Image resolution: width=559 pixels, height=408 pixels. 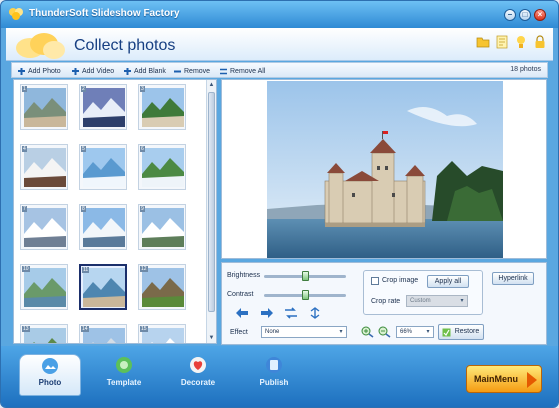 What do you see at coordinates (502, 42) in the screenshot?
I see `note-icon` at bounding box center [502, 42].